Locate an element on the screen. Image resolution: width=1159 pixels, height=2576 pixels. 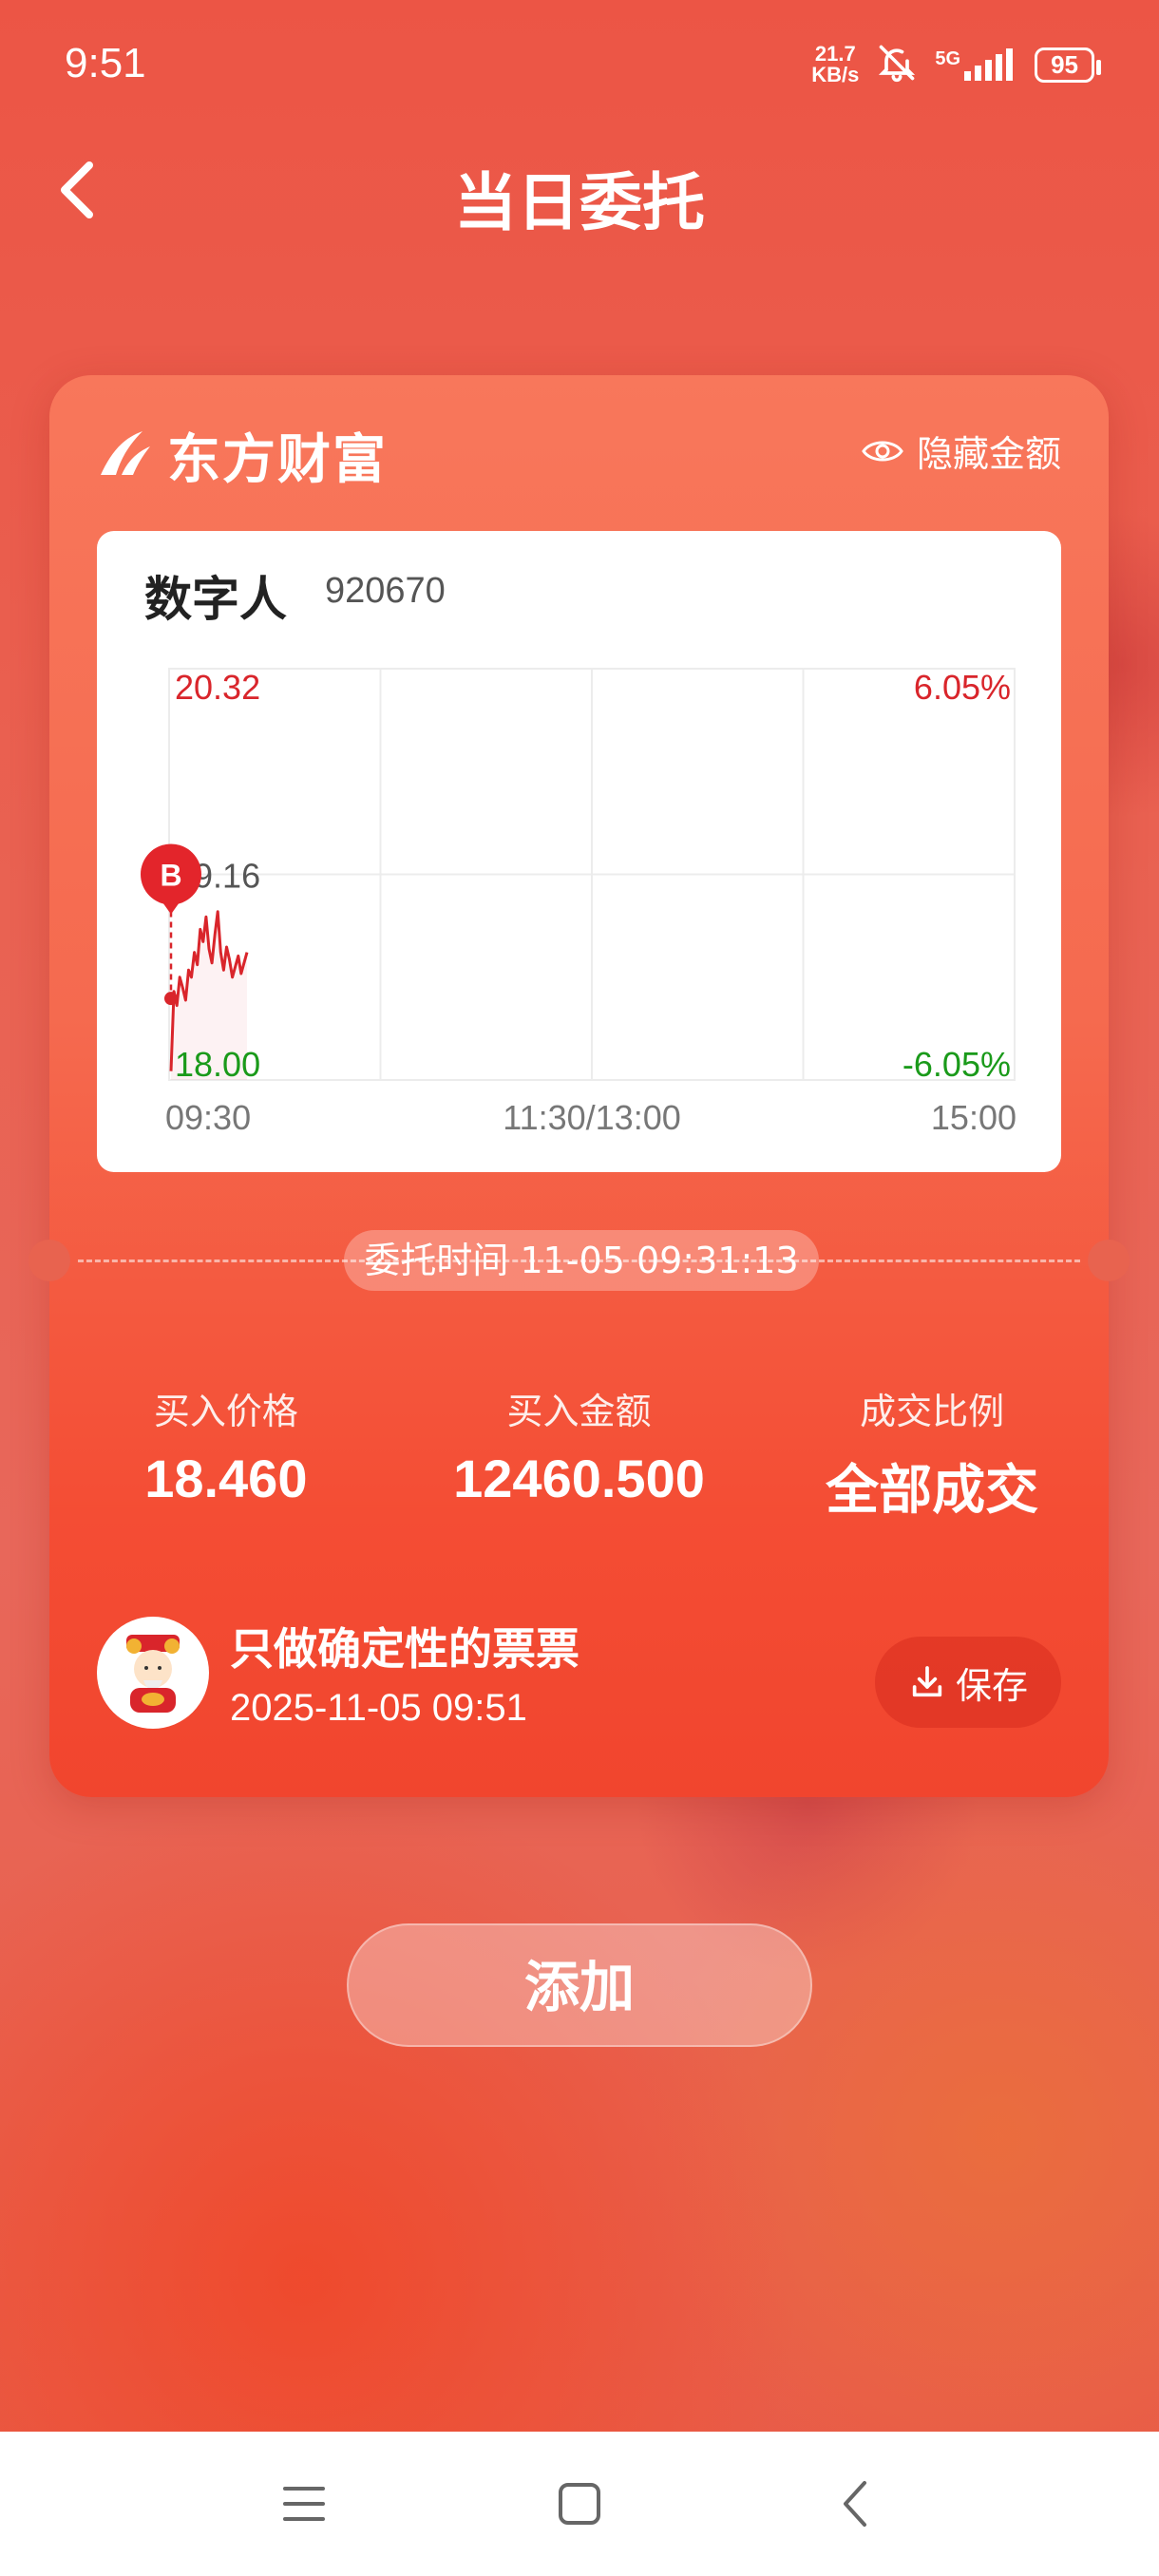
net-speed: 21.7 KB/s is located at coordinates (835, 64).